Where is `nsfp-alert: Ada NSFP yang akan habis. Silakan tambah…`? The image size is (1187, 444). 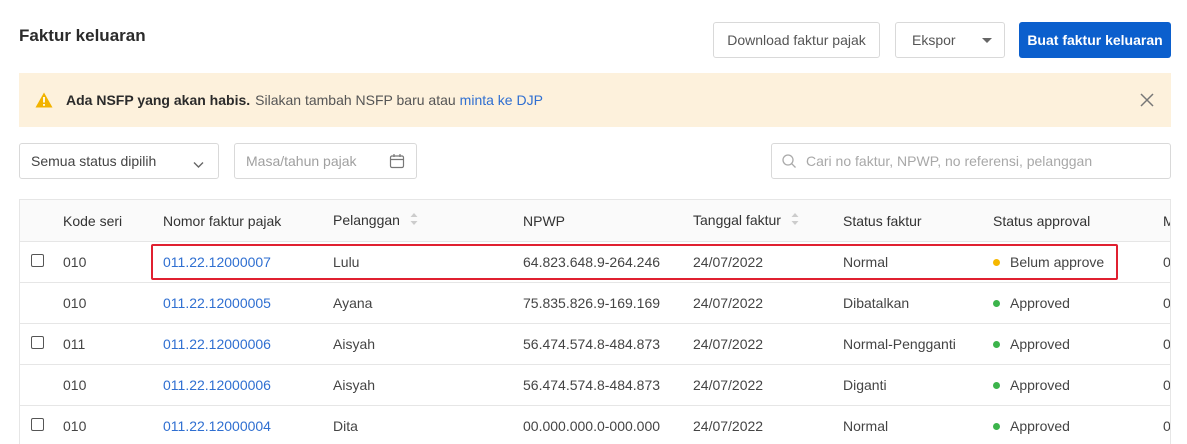
nsfp-alert: Ada NSFP yang akan habis. Silakan tambah… is located at coordinates (595, 100).